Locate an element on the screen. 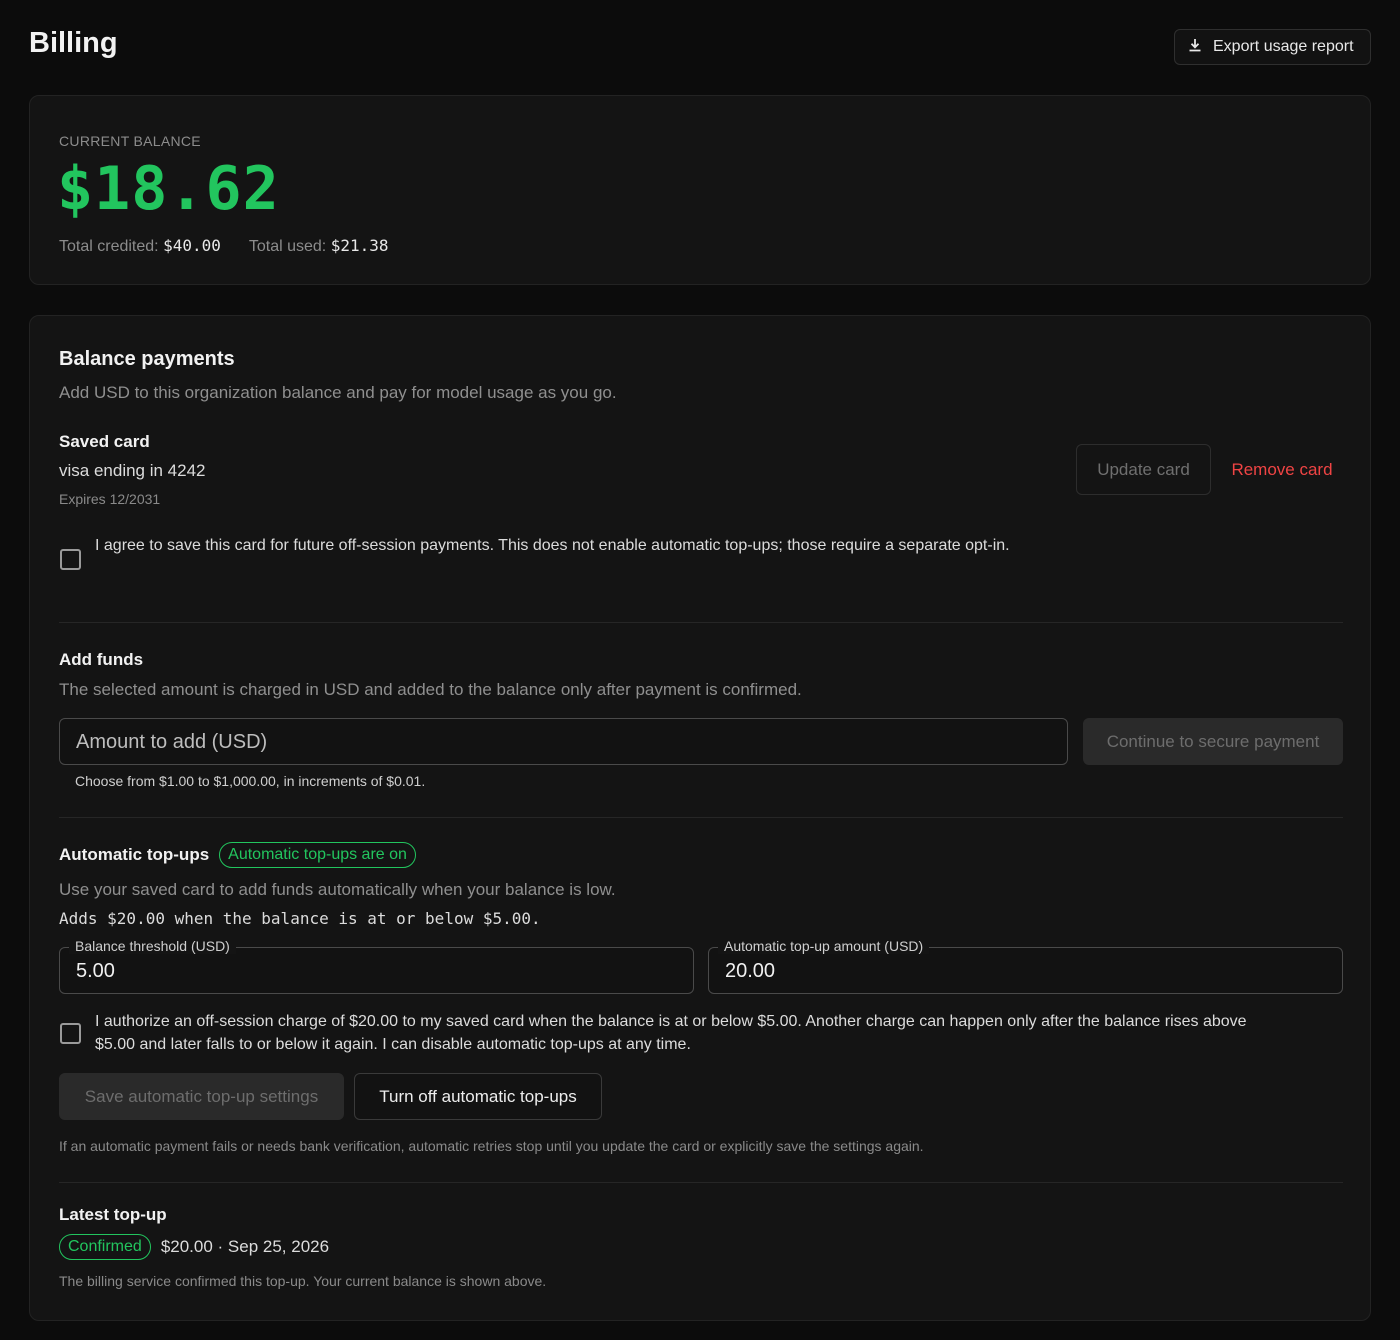 The image size is (1400, 1340). total-used: Total used: $21.38 is located at coordinates (319, 246).